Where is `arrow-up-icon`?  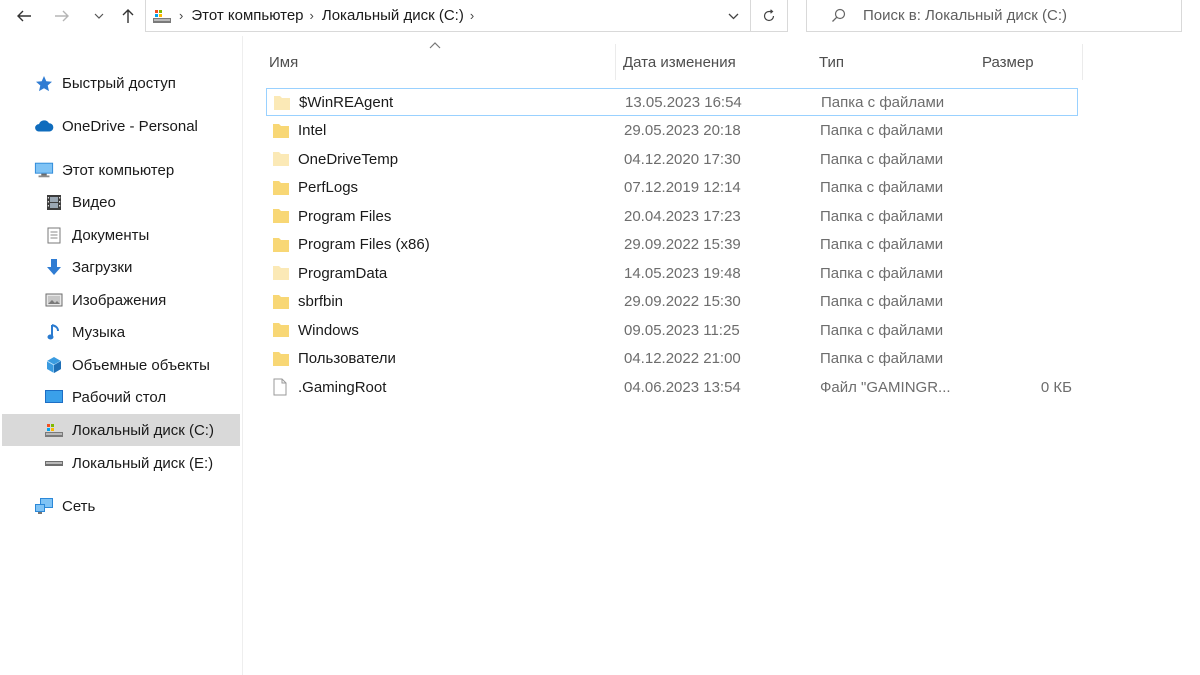 arrow-up-icon is located at coordinates (128, 16).